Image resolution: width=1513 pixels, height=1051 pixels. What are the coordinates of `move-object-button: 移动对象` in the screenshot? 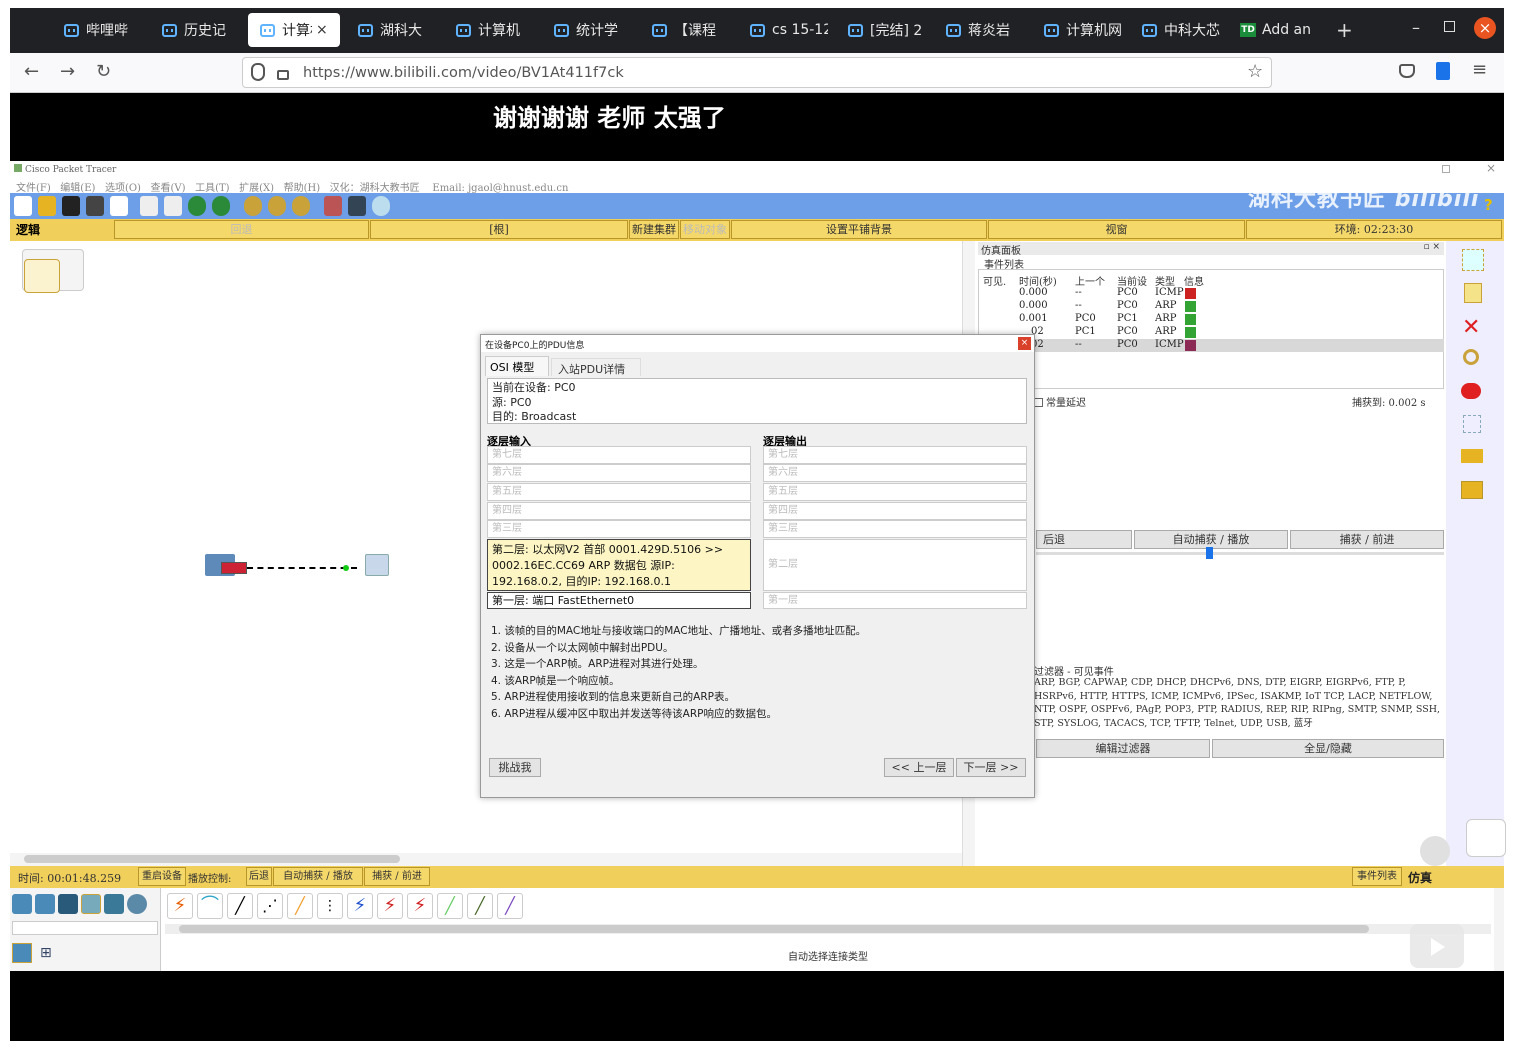 It's located at (705, 229).